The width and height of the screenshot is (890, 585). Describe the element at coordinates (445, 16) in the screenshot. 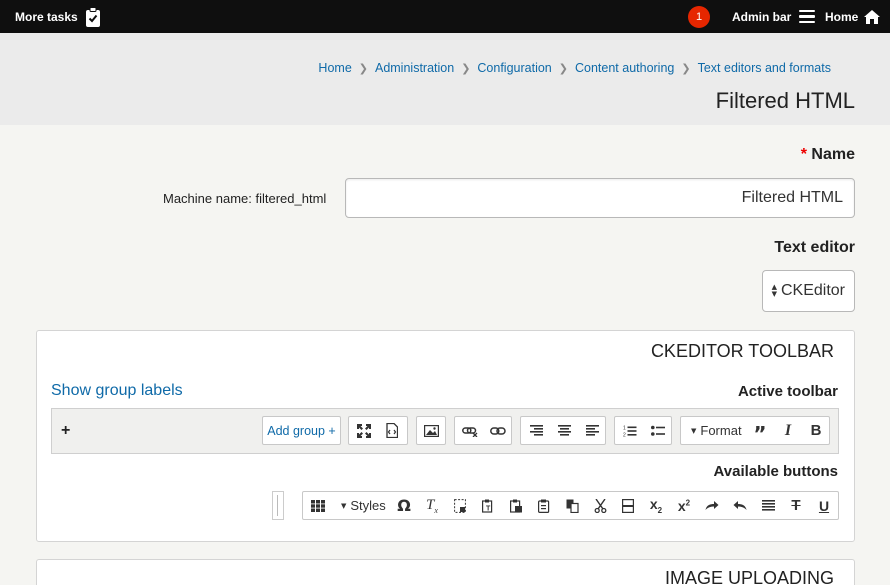

I see `admin-toolbar: More tasks 1 Admin bar Home` at that location.